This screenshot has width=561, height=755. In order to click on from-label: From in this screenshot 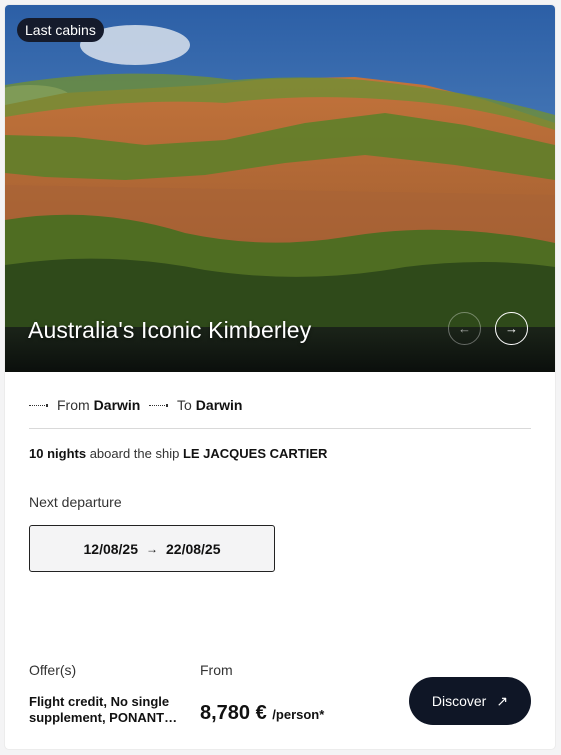, I will do `click(73, 405)`.